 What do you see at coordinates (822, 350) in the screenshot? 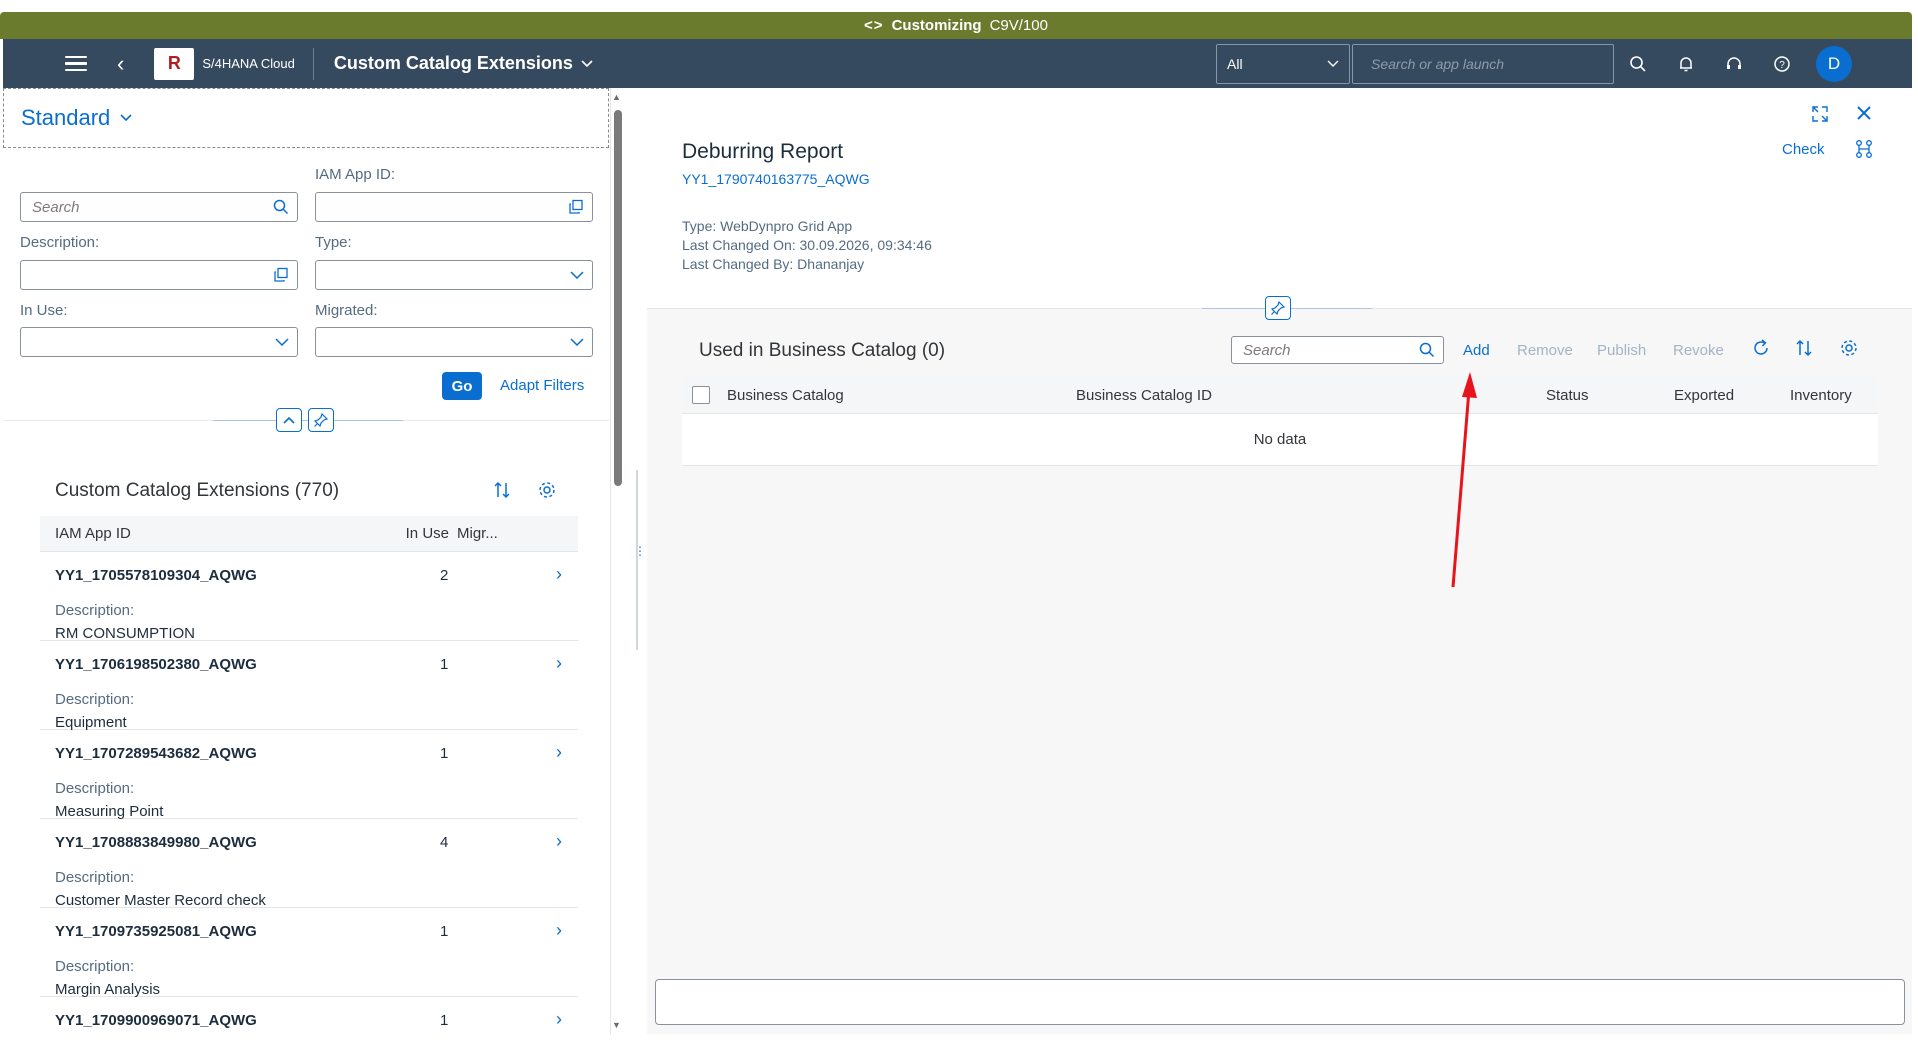
I see `section-title: Used in Business Catalog (0)` at bounding box center [822, 350].